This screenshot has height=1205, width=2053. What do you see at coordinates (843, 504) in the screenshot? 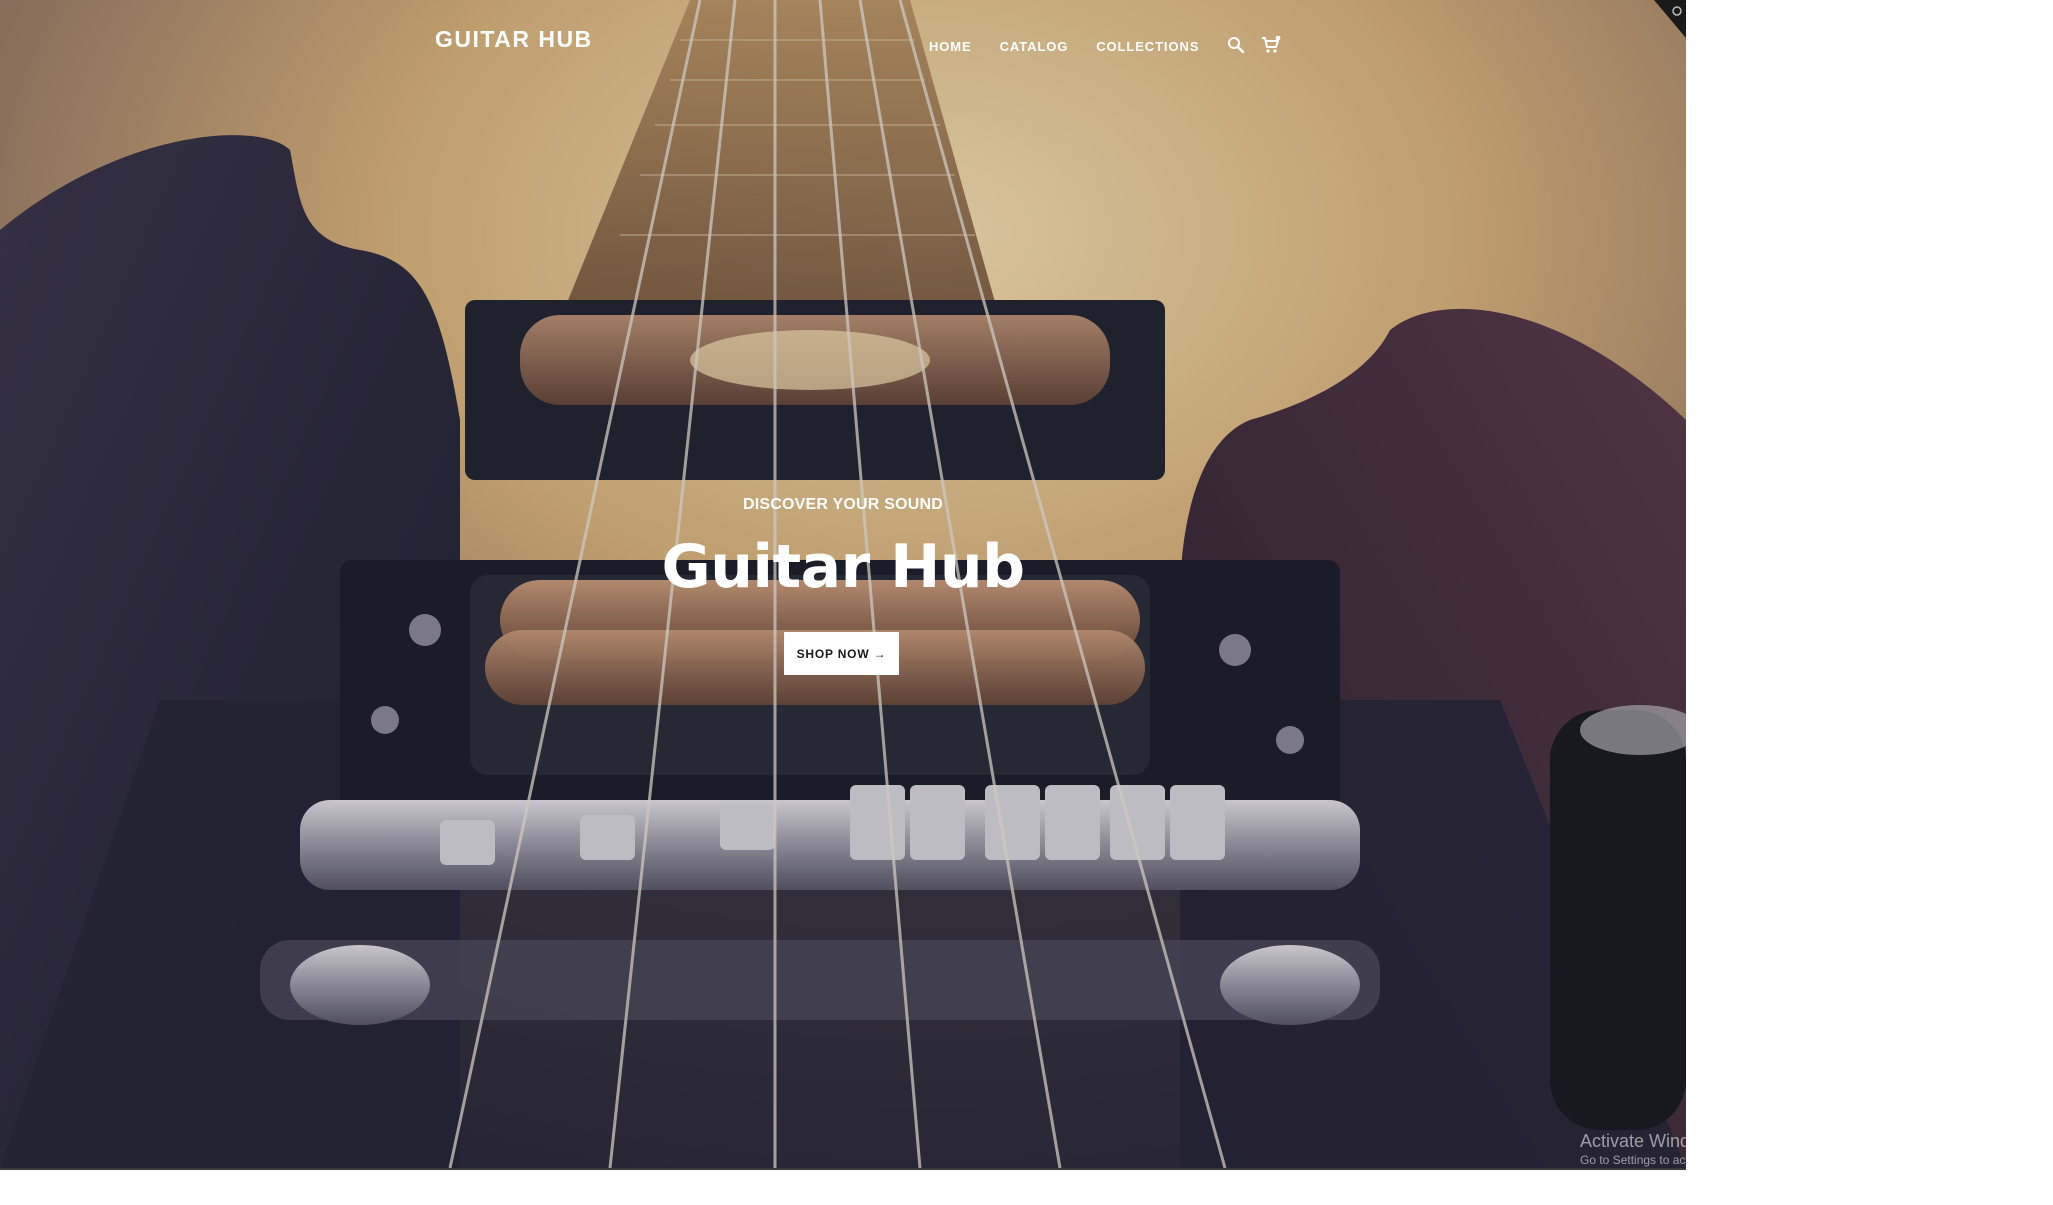
I see `hero-kicker: DISCOVER YOUR SOUND` at bounding box center [843, 504].